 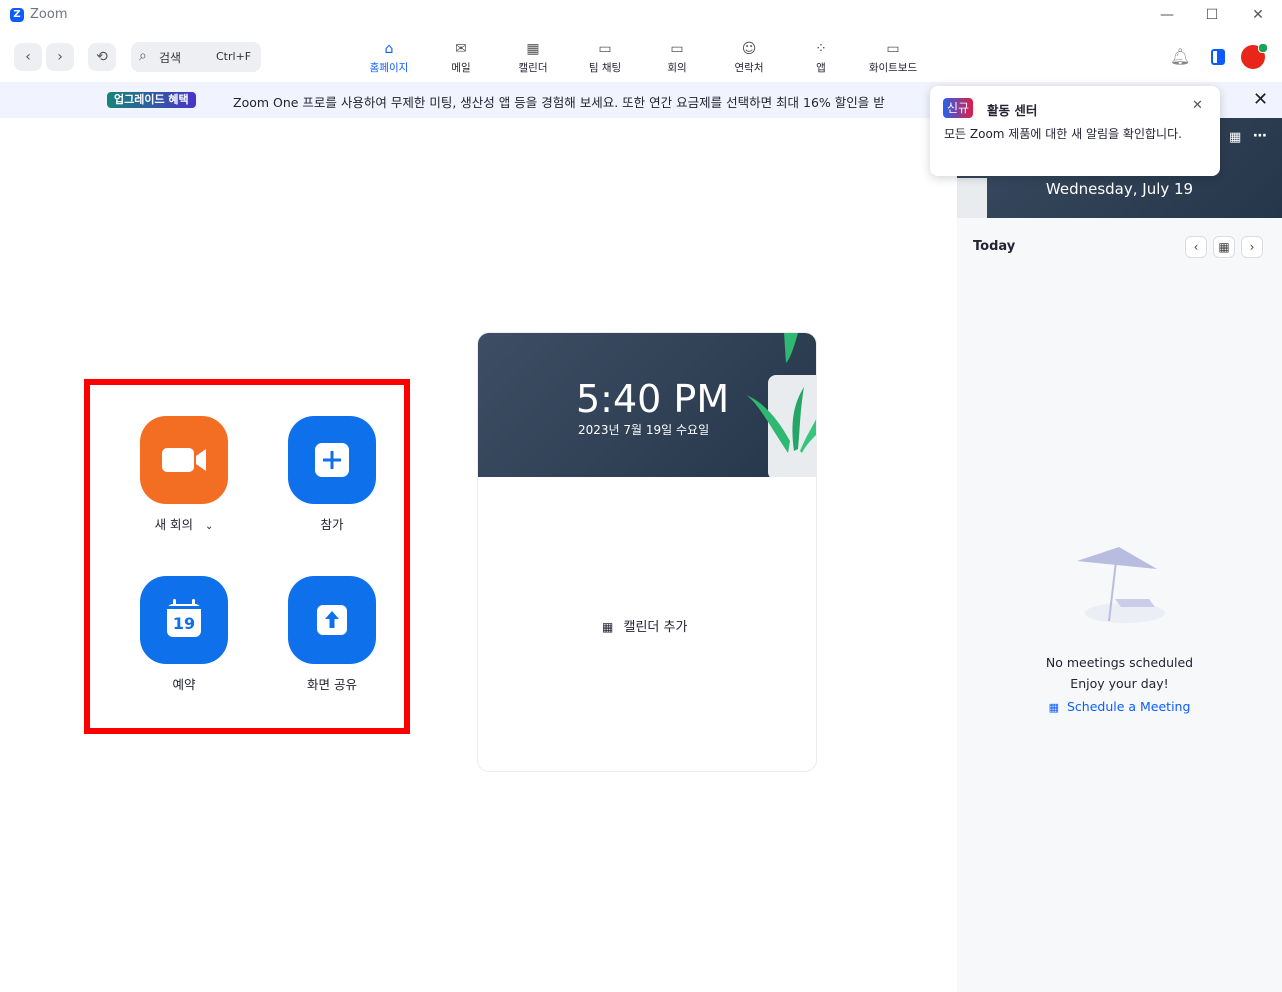 What do you see at coordinates (174, 524) in the screenshot?
I see `new-meeting-label: 새 회의` at bounding box center [174, 524].